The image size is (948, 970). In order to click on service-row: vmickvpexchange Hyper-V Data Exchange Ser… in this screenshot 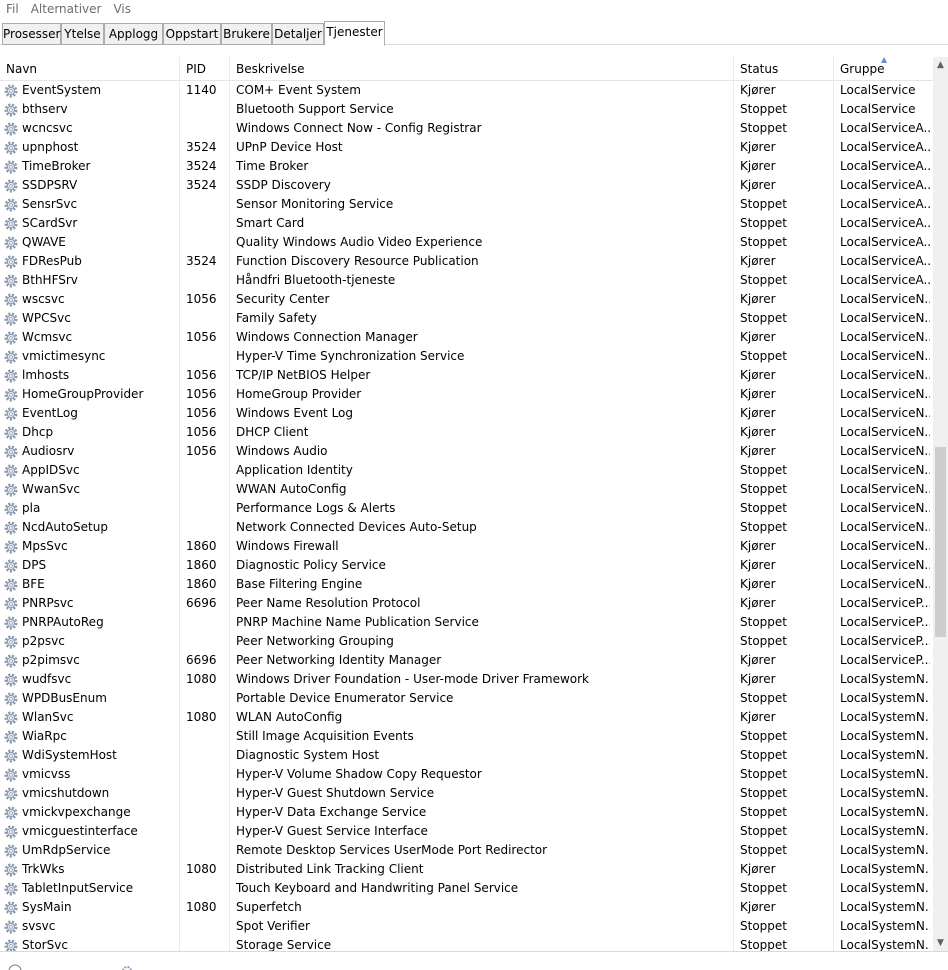, I will do `click(466, 812)`.